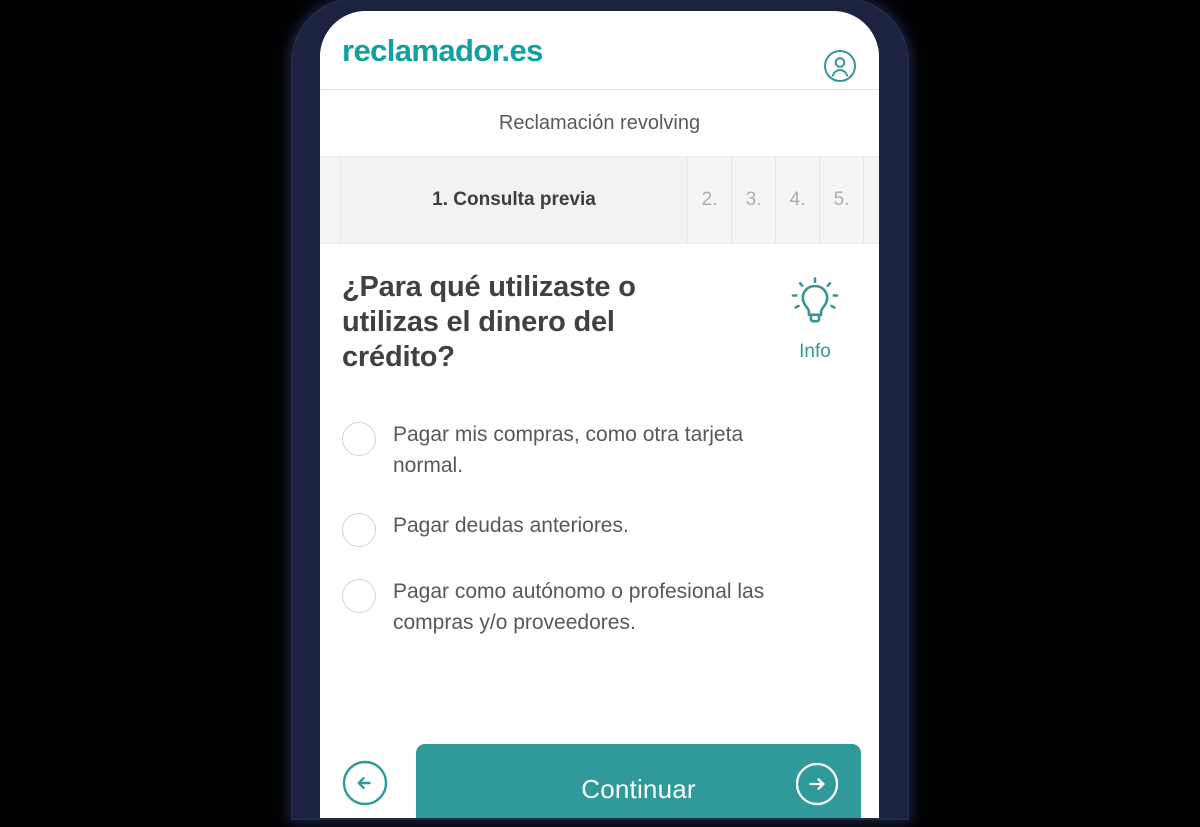 The width and height of the screenshot is (1200, 827). What do you see at coordinates (709, 200) in the screenshot?
I see `stepper-step-2: 2.` at bounding box center [709, 200].